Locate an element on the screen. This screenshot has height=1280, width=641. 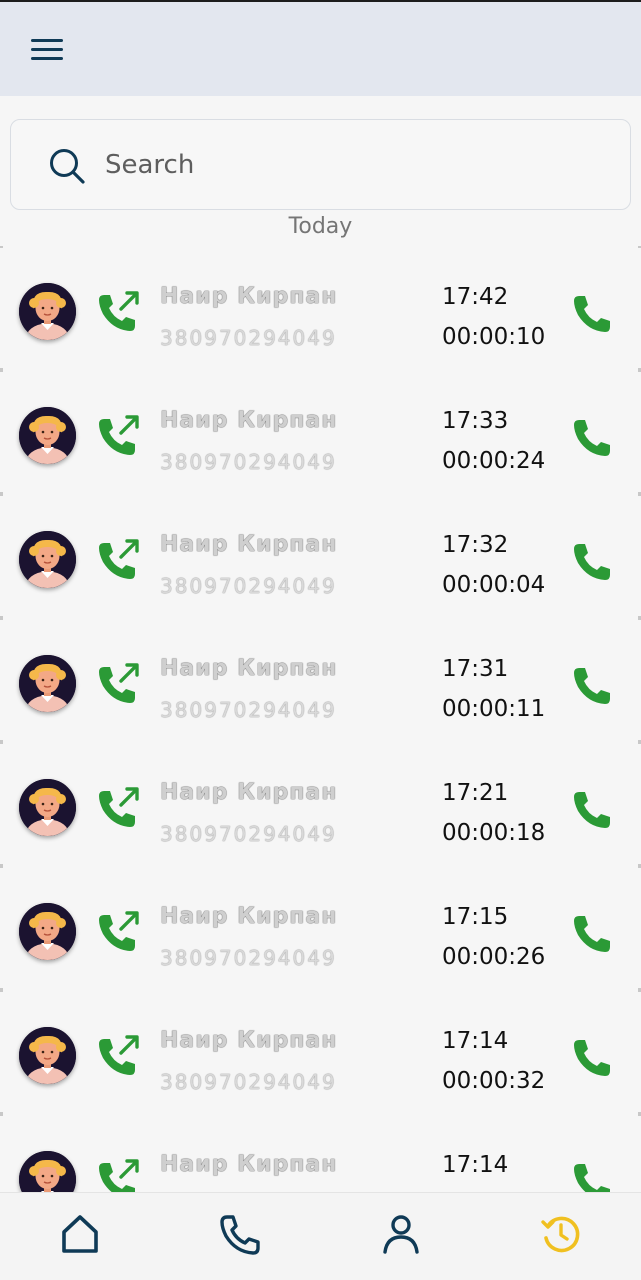
app-bar is located at coordinates (320, 49).